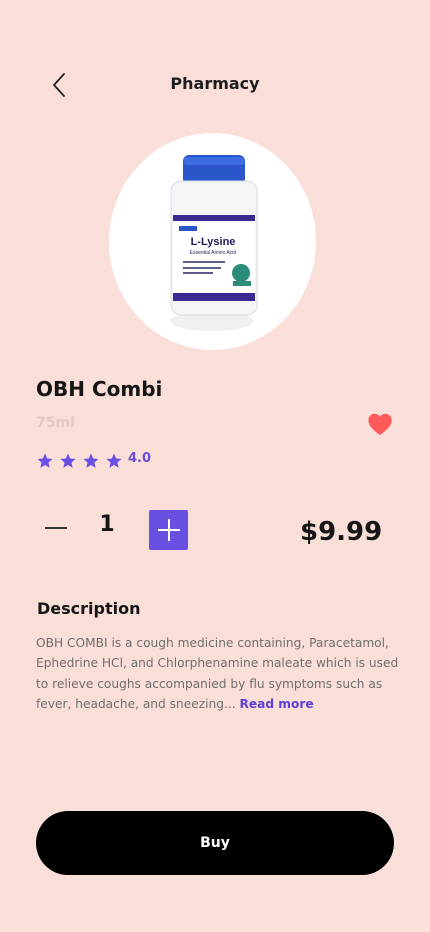 The height and width of the screenshot is (932, 430). I want to click on product-size: 75ml, so click(55, 423).